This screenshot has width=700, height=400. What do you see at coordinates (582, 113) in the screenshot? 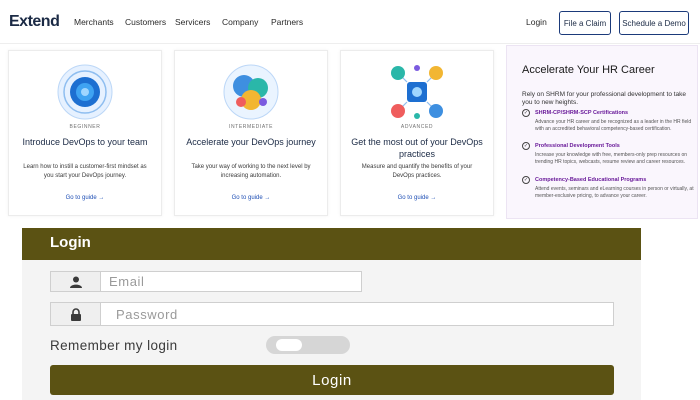
I see `ad-item-title: SHRM-CP/SHRM-SCP Certifications` at bounding box center [582, 113].